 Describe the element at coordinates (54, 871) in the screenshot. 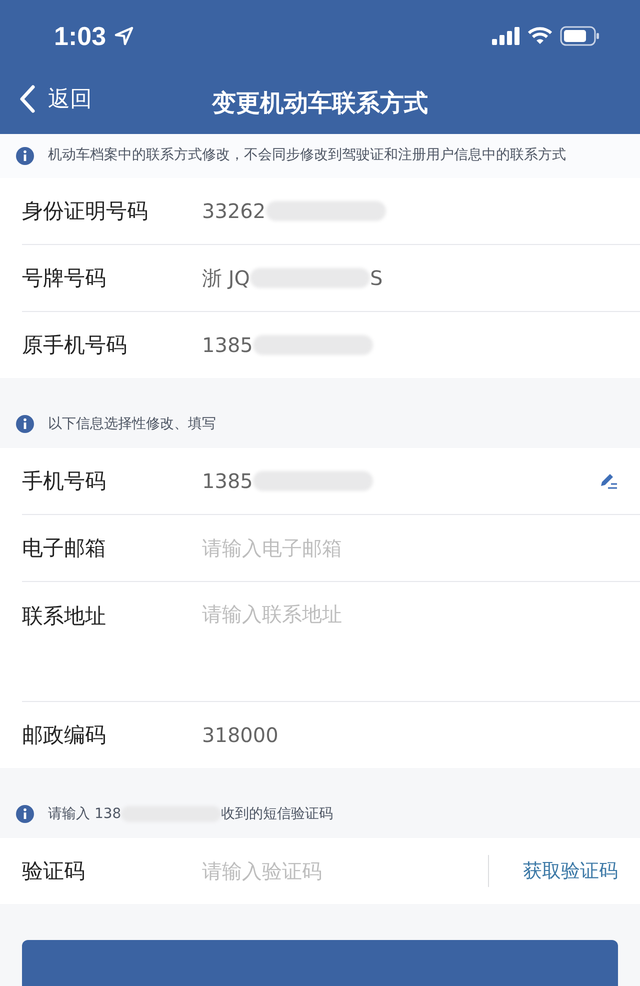

I see `field-label: 验证码` at that location.